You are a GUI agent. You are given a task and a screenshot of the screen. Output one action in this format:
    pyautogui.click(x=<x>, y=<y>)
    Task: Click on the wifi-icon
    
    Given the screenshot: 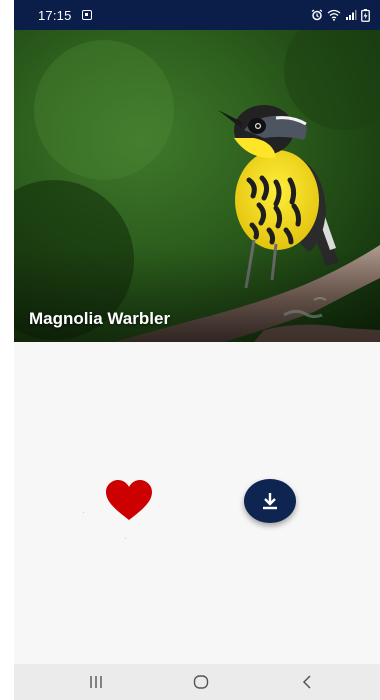 What is the action you would take?
    pyautogui.click(x=334, y=15)
    